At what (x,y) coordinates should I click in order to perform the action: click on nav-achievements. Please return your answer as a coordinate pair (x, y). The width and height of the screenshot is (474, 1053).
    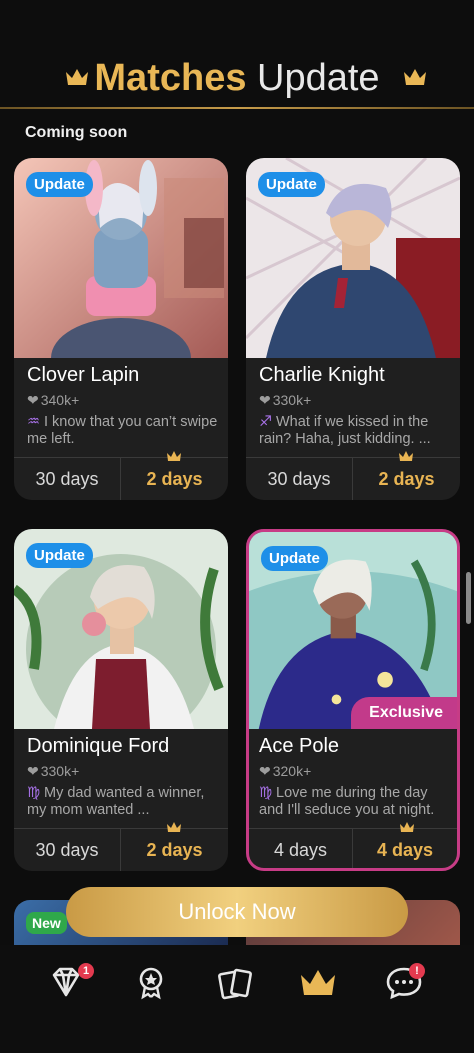
    Looking at the image, I should click on (151, 983).